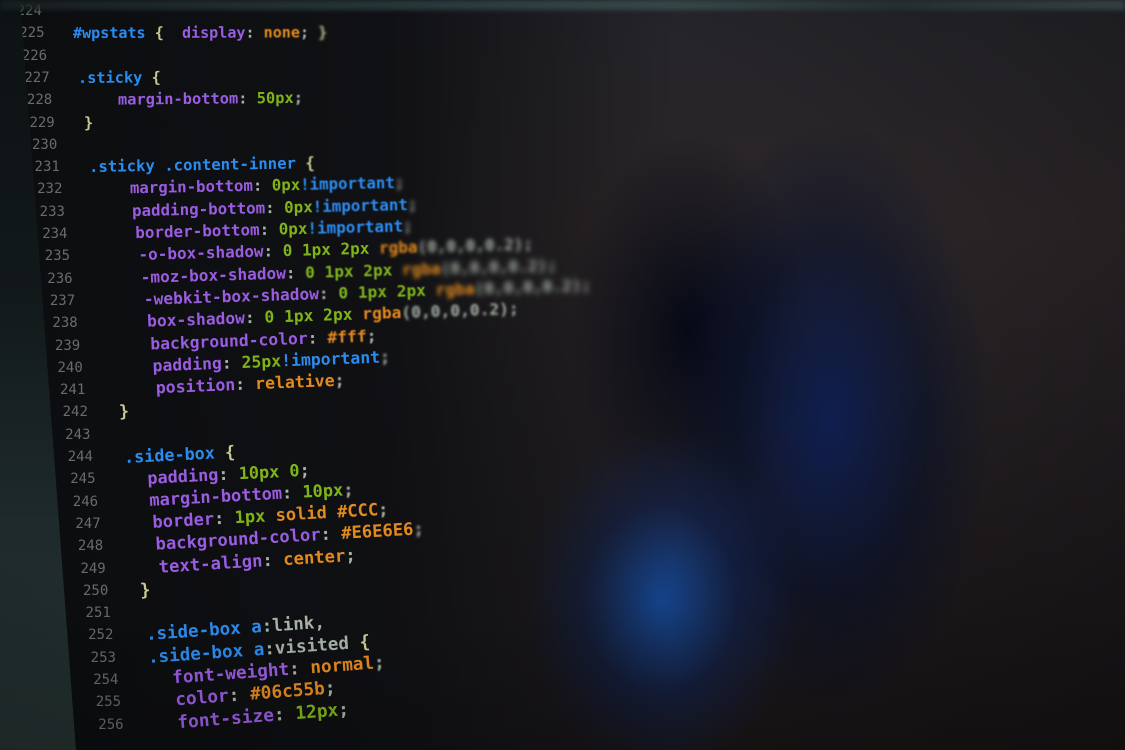  I want to click on line-number: 247, so click(88, 523).